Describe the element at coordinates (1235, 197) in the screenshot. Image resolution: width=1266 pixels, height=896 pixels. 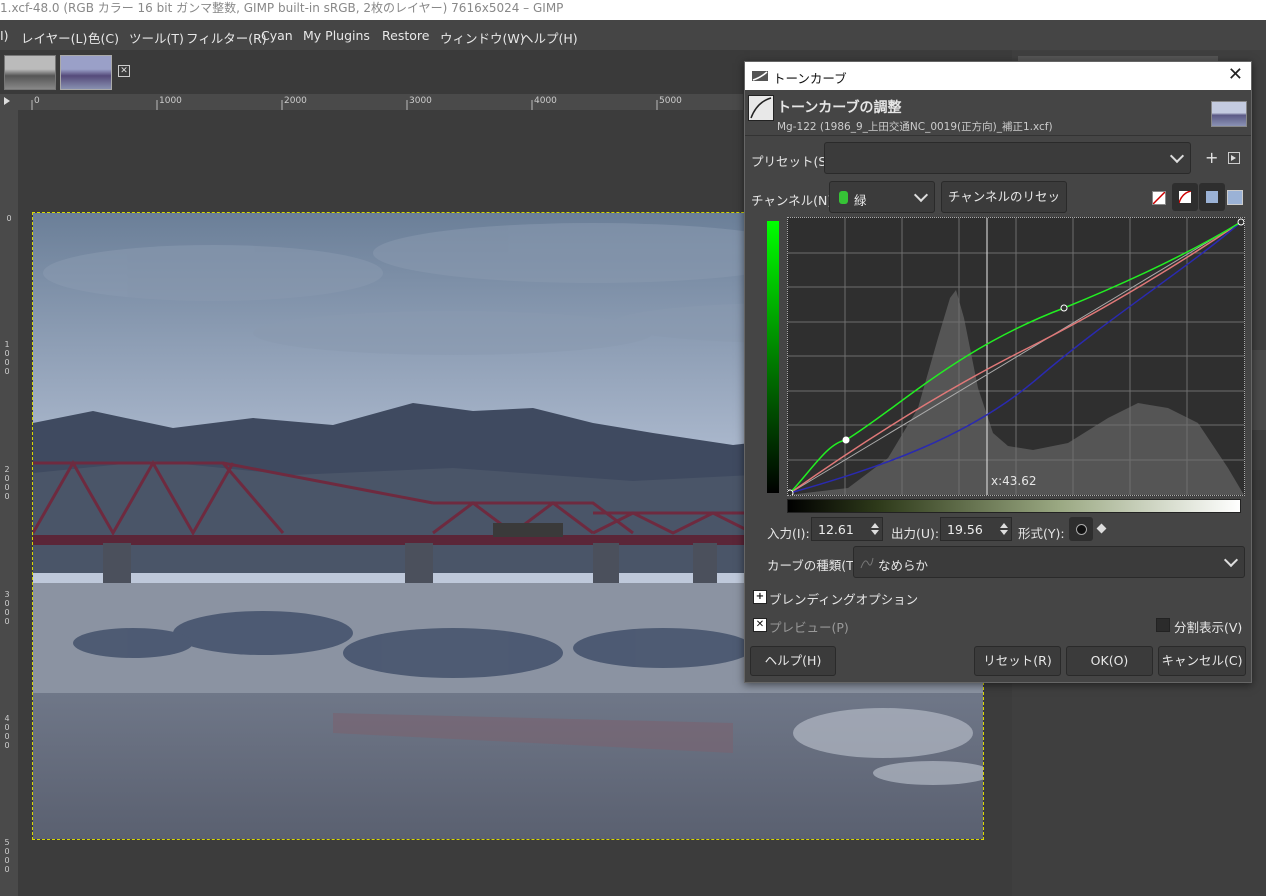
I see `vertical-display-icon` at that location.